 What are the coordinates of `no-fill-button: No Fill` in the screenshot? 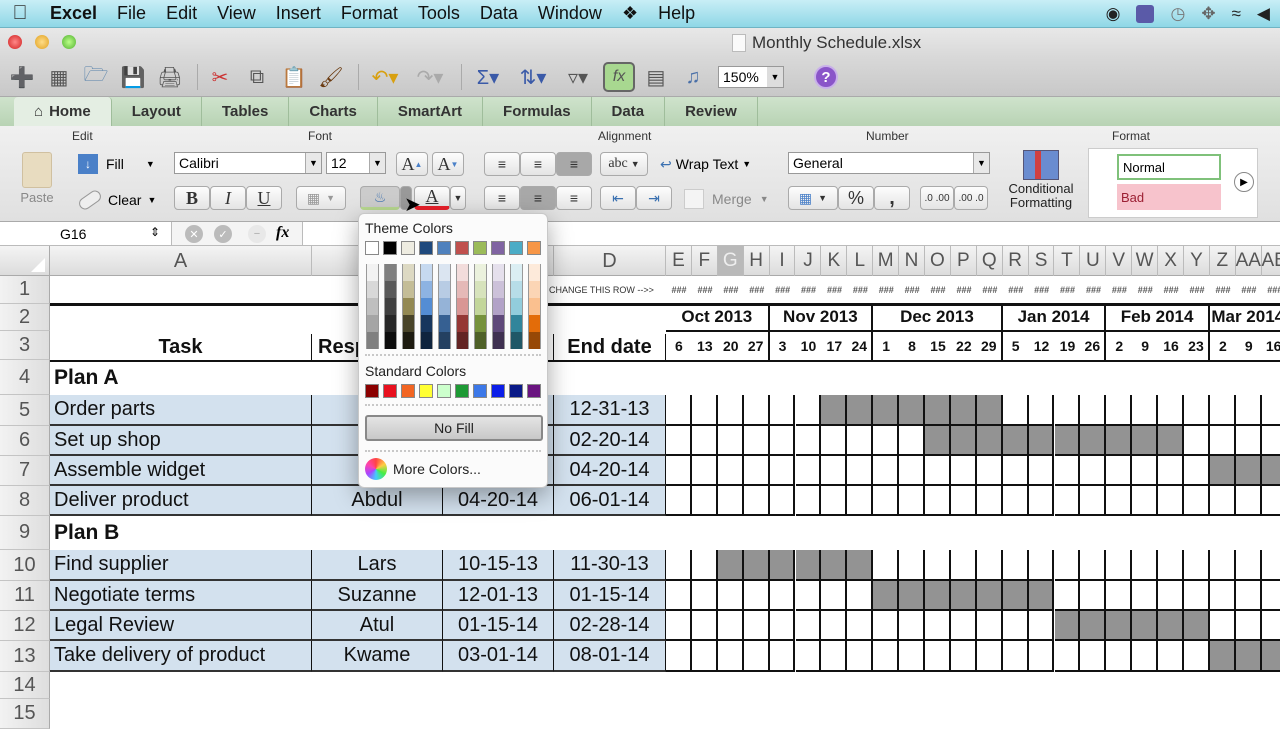 It's located at (454, 428).